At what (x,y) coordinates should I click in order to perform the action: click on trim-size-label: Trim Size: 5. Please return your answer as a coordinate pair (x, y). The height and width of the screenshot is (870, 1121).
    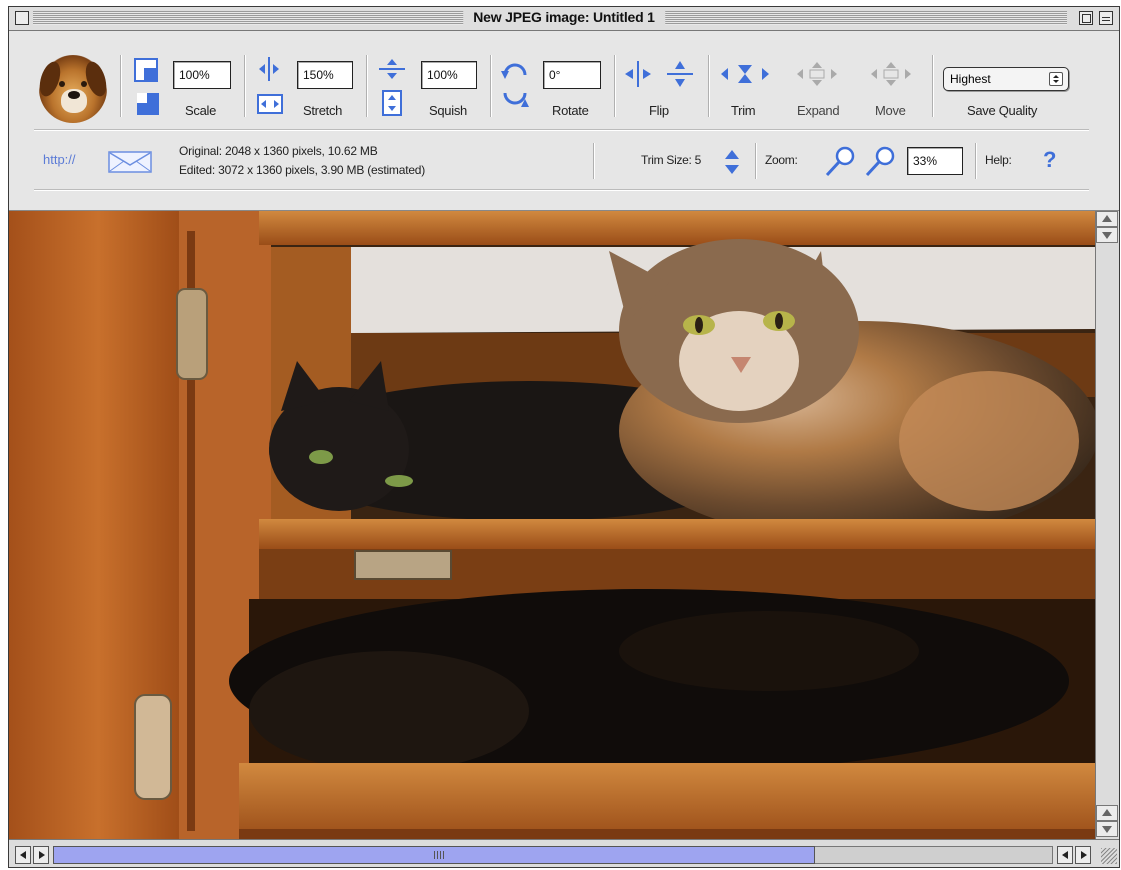
    Looking at the image, I should click on (671, 160).